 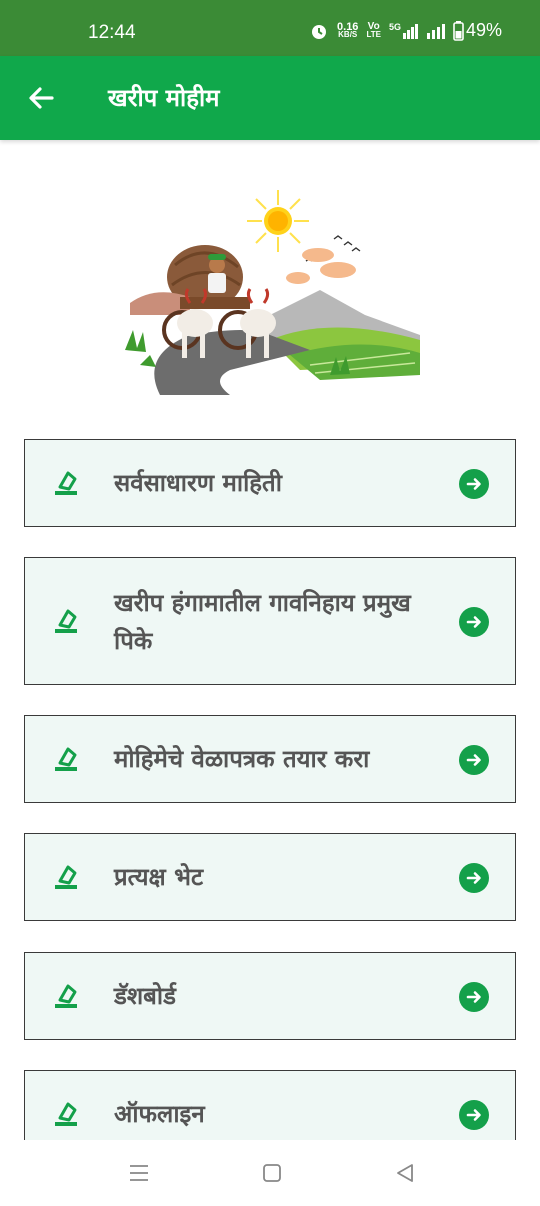 What do you see at coordinates (405, 1173) in the screenshot?
I see `triangle-back-icon` at bounding box center [405, 1173].